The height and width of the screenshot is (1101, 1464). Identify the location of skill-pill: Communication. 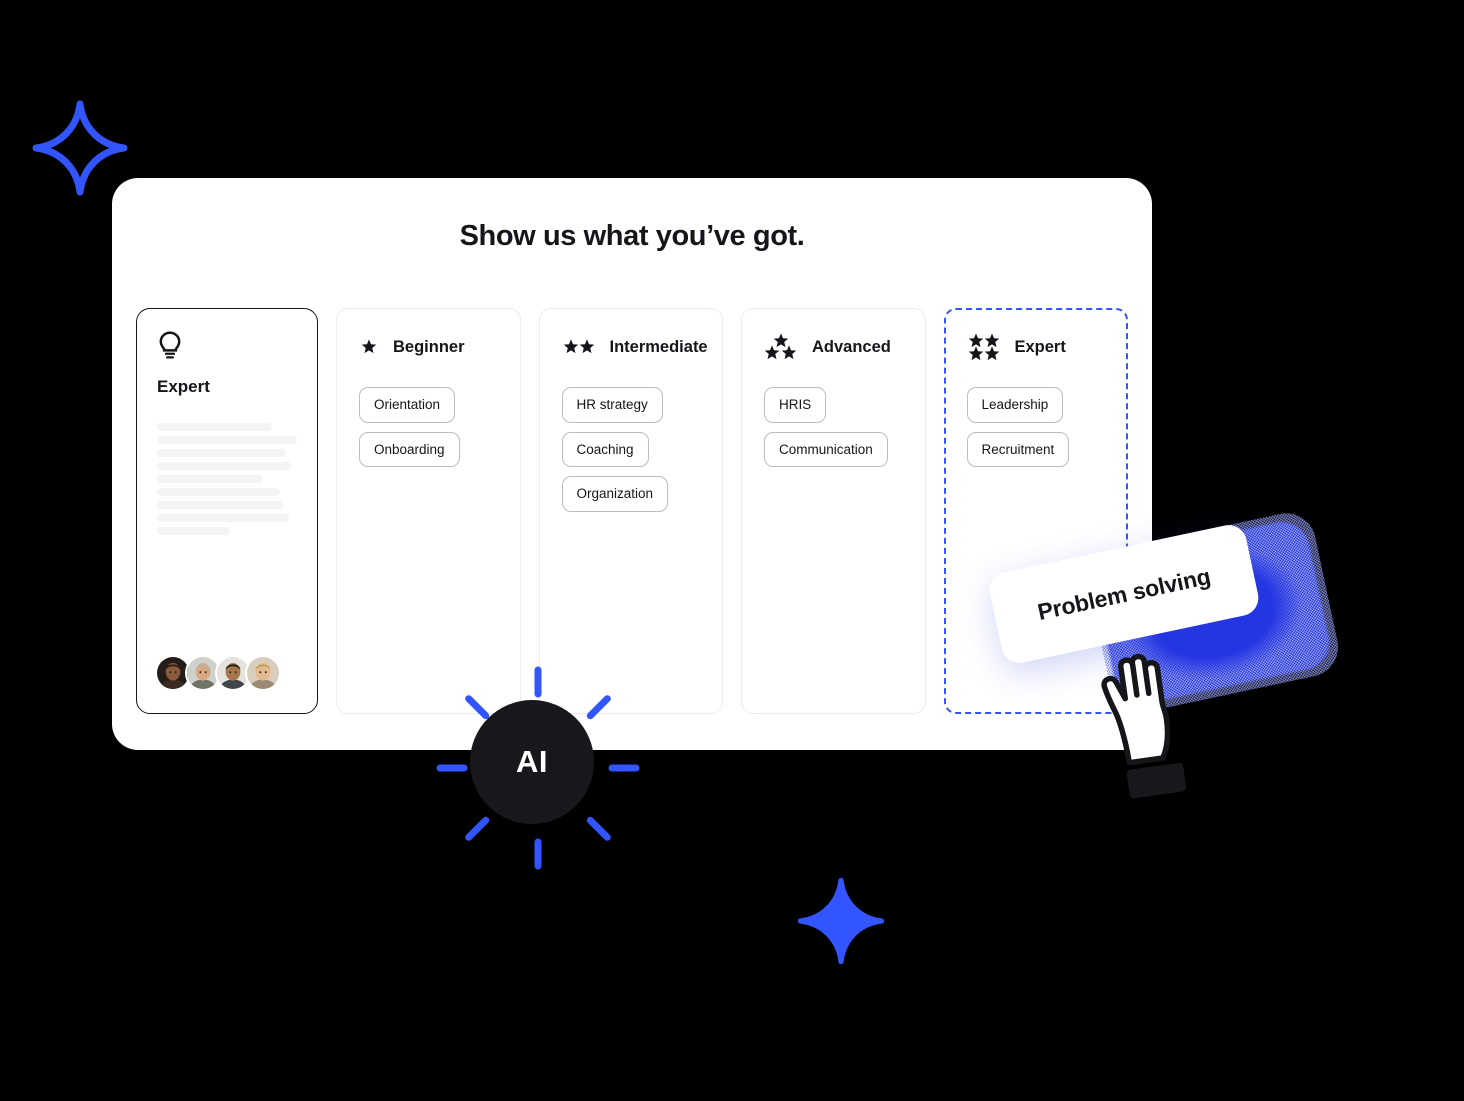
(826, 449).